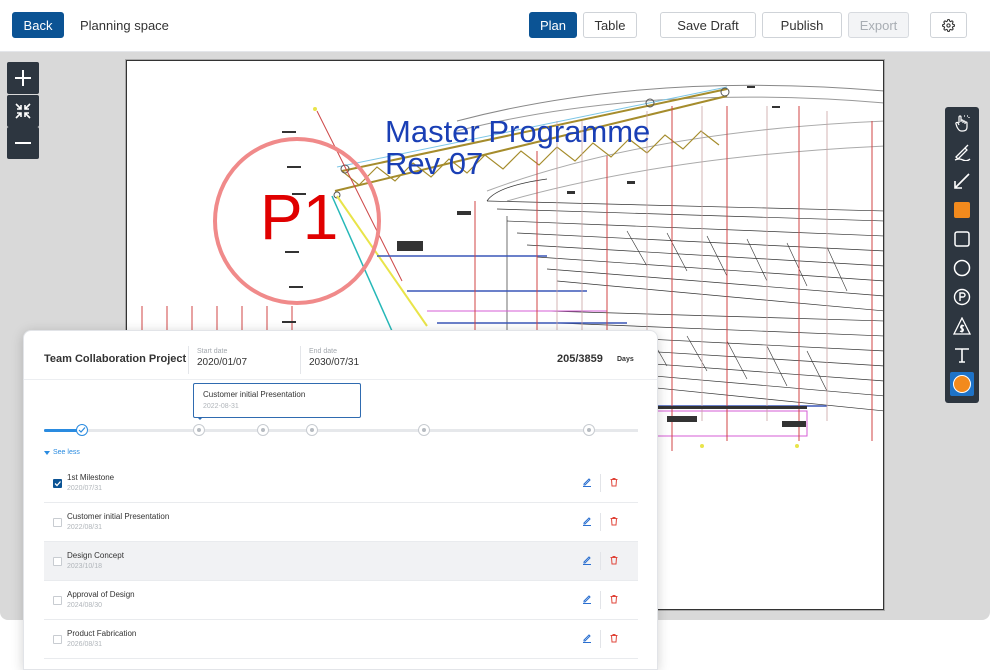 The image size is (990, 670). What do you see at coordinates (47, 452) in the screenshot?
I see `caret-down-icon` at bounding box center [47, 452].